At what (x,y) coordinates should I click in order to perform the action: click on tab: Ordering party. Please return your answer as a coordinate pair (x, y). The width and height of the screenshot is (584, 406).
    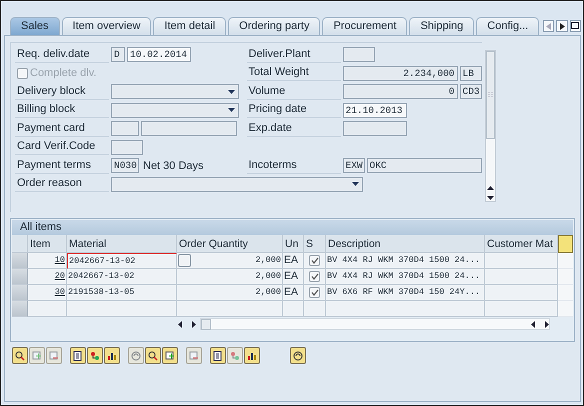
    Looking at the image, I should click on (274, 26).